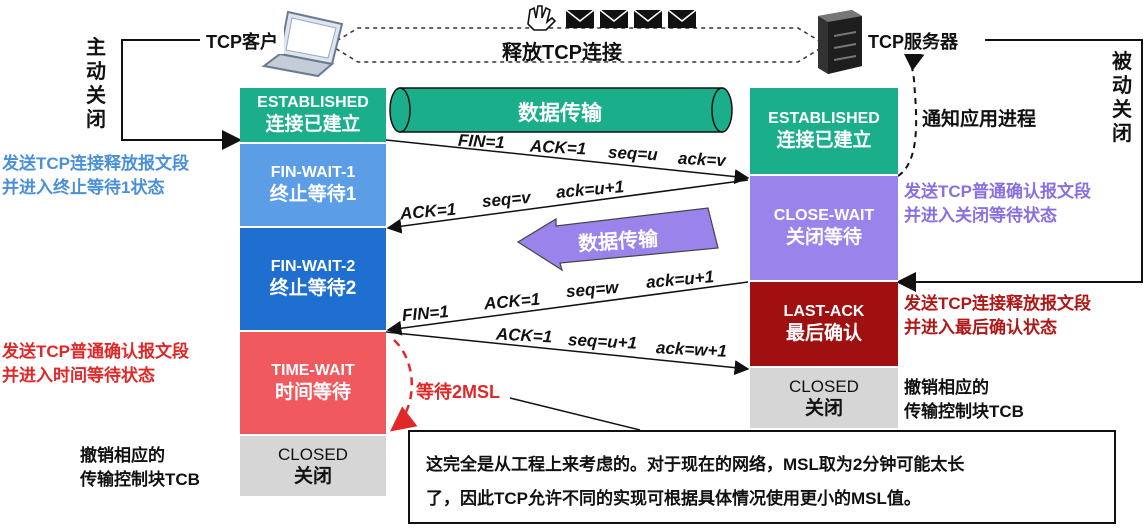 This screenshot has width=1148, height=530. Describe the element at coordinates (618, 242) in the screenshot. I see `data-transfer-label-purple: 数据传输` at that location.